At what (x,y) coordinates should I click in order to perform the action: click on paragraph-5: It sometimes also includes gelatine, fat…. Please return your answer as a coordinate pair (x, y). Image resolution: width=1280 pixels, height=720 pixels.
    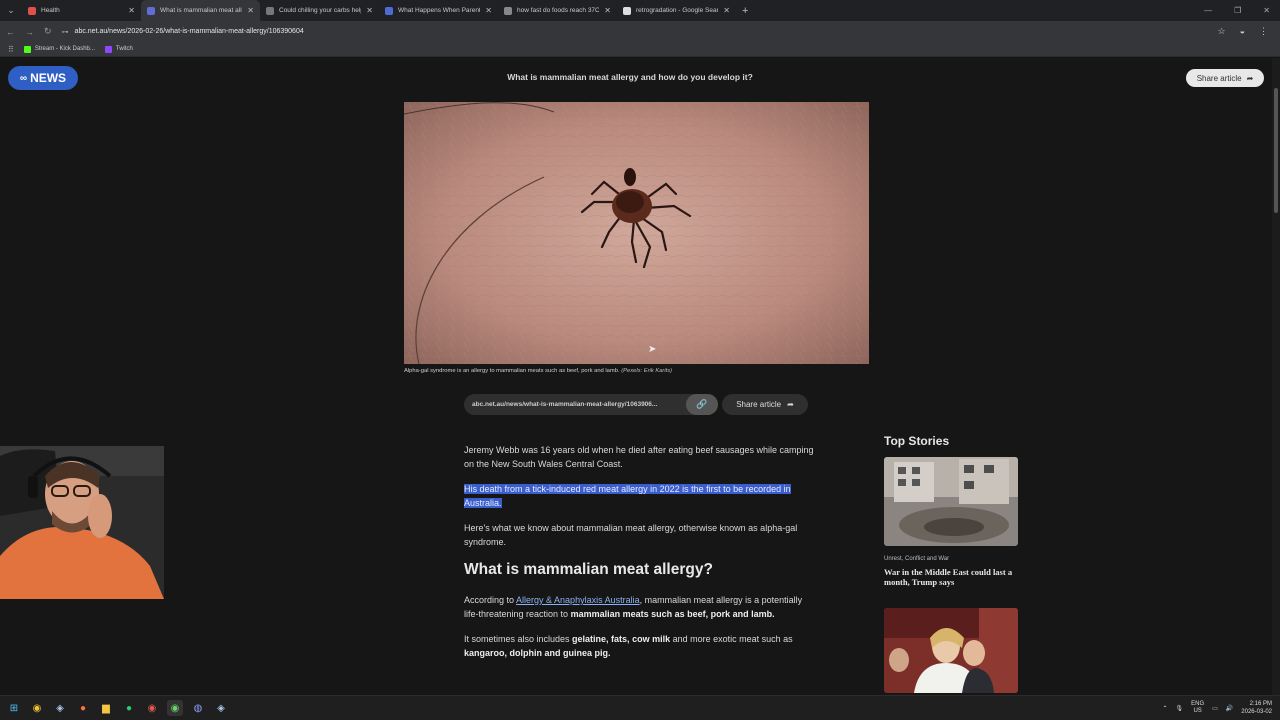
    Looking at the image, I should click on (639, 646).